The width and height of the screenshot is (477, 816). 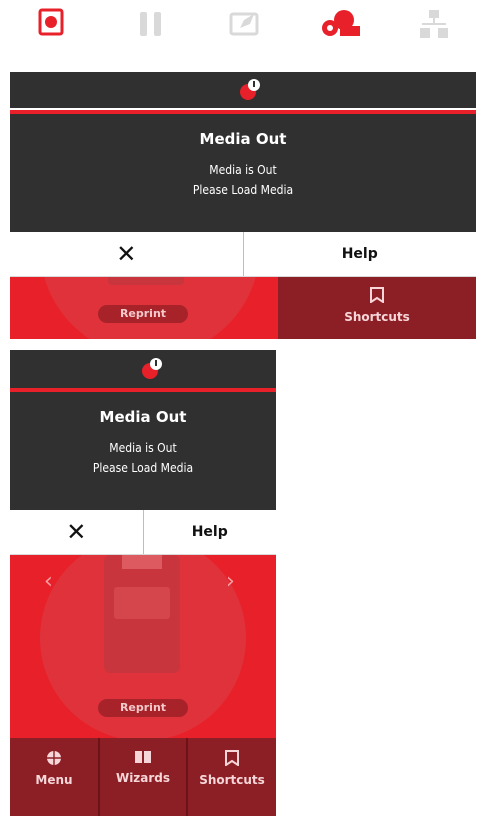 I want to click on dialog2-title: Media Out, so click(x=143, y=417).